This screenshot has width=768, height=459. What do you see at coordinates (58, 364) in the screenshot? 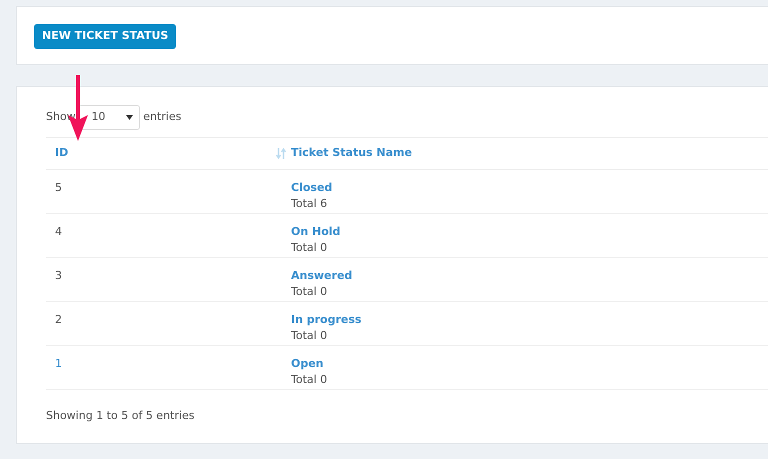
I see `id-link: 1` at bounding box center [58, 364].